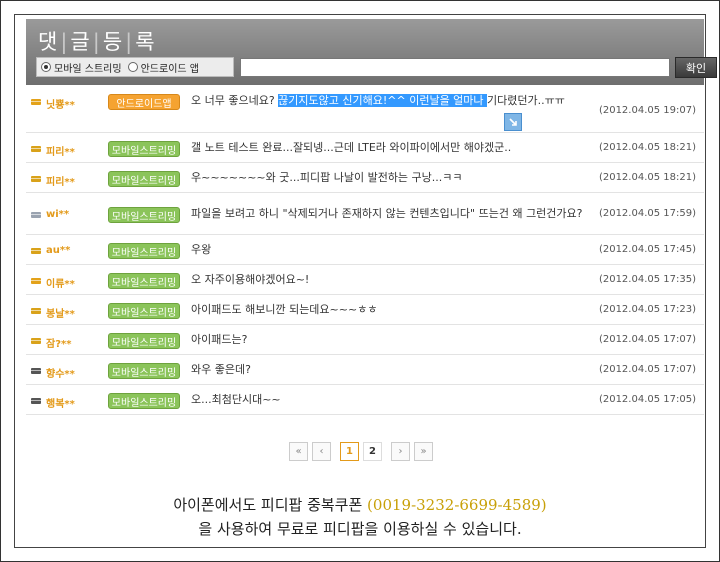  I want to click on radio-unchecked-icon, so click(132, 67).